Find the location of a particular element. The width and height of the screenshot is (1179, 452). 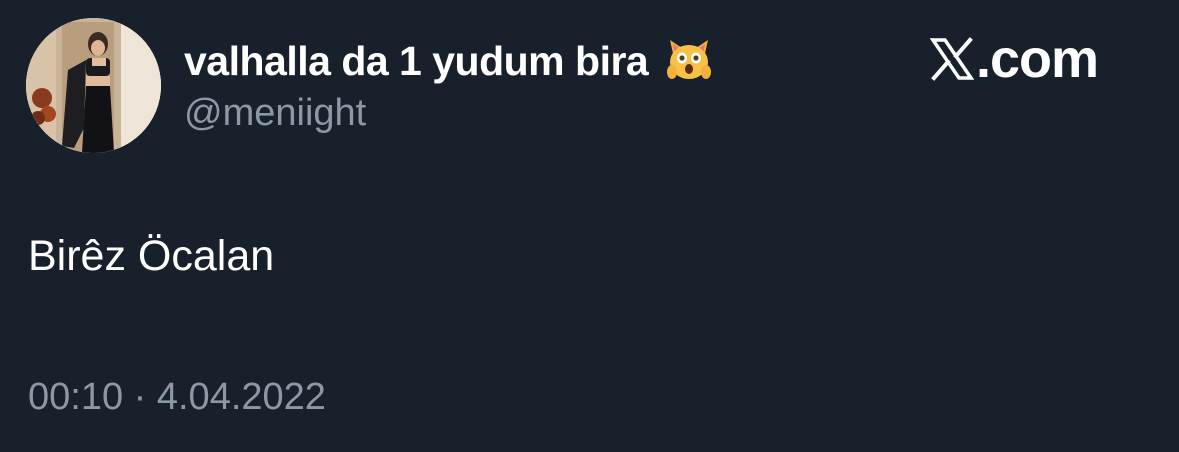

avatar-image is located at coordinates (93, 85).